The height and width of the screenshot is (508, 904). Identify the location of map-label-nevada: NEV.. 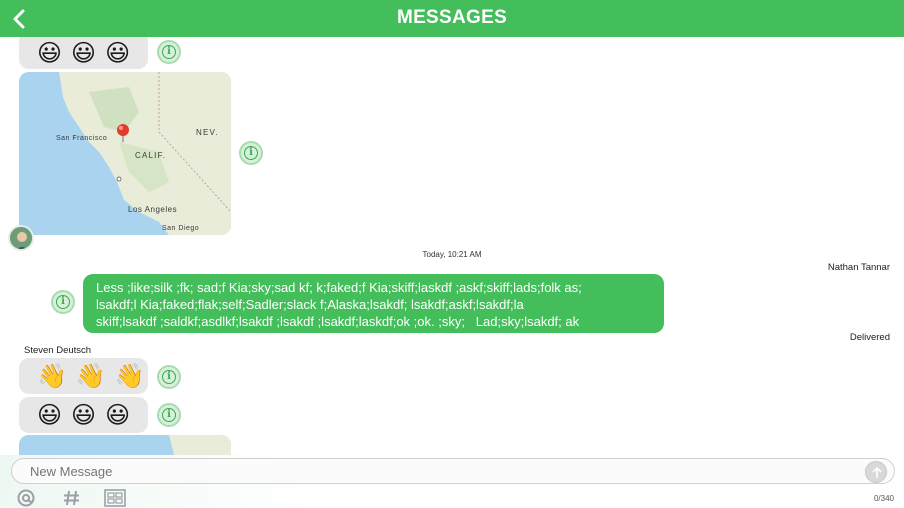
(207, 132).